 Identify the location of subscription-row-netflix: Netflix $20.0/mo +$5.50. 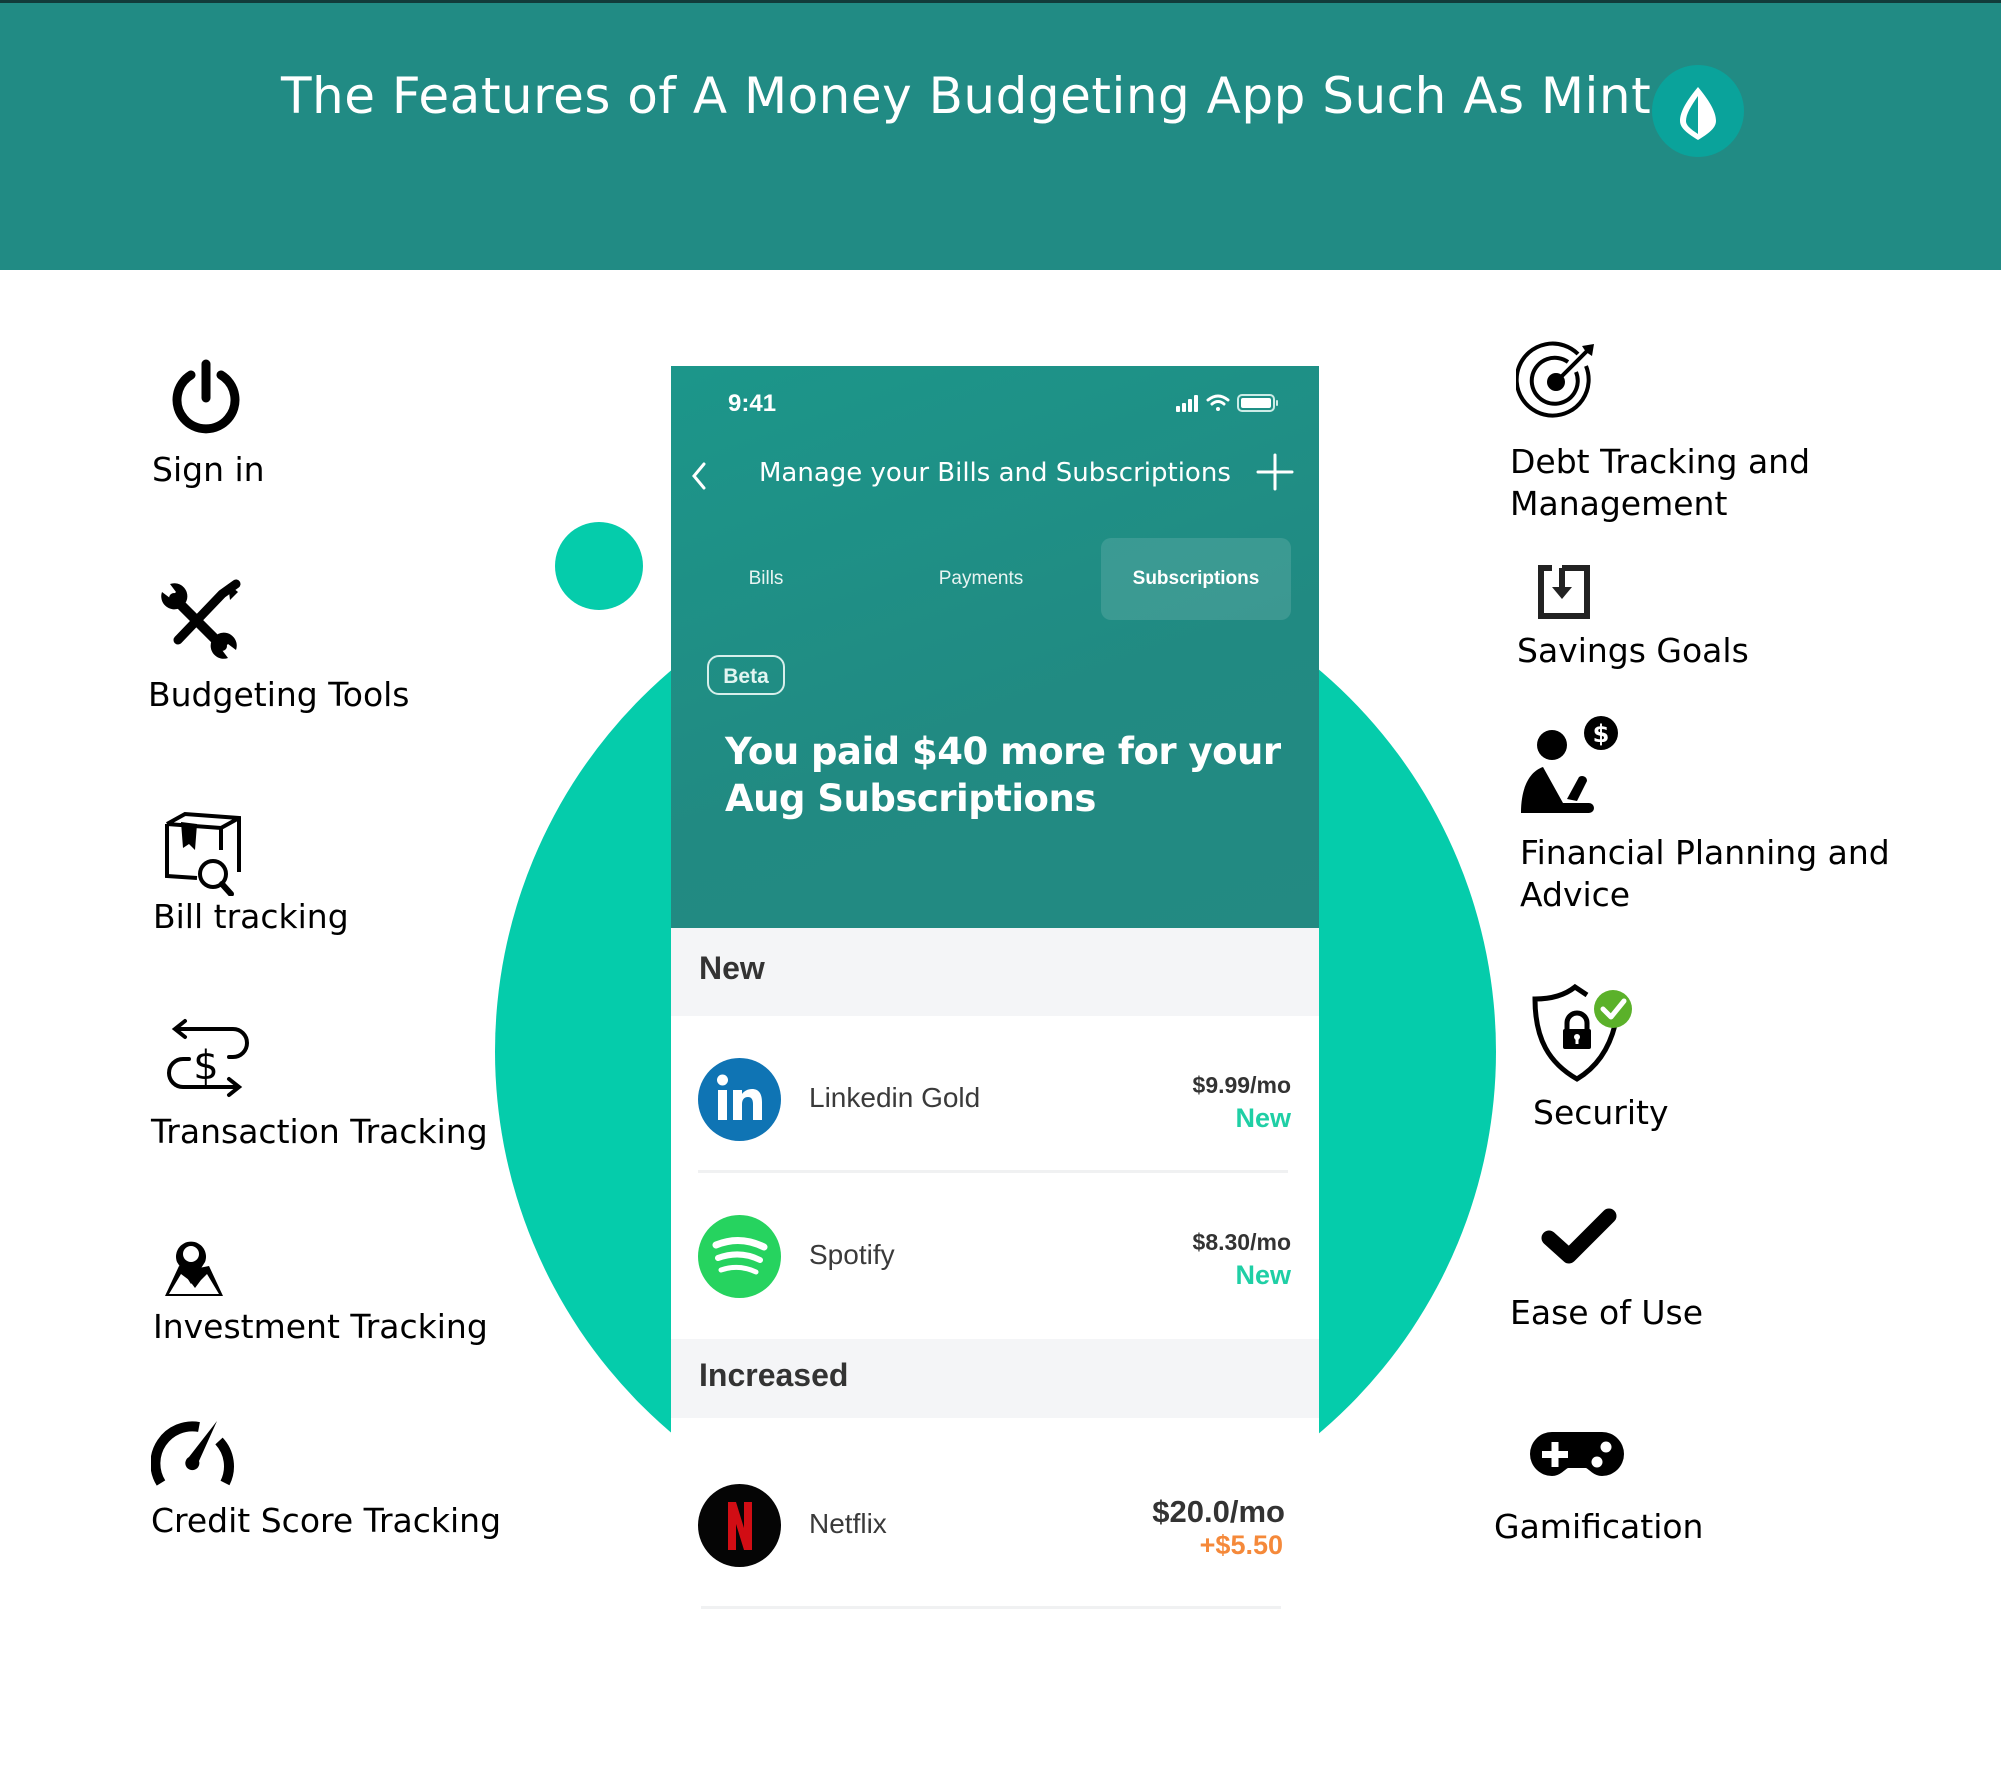
(995, 1513).